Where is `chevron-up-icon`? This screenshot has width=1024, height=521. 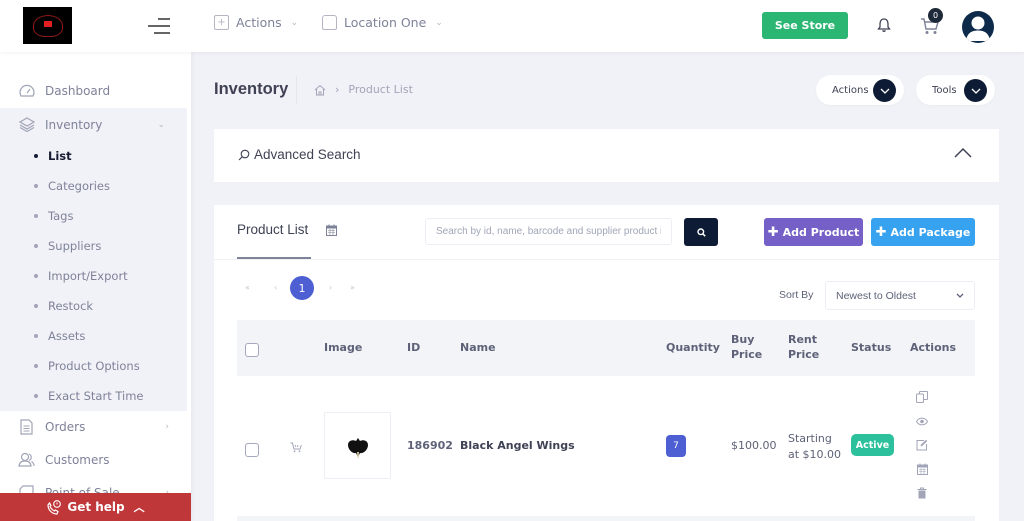
chevron-up-icon is located at coordinates (963, 153).